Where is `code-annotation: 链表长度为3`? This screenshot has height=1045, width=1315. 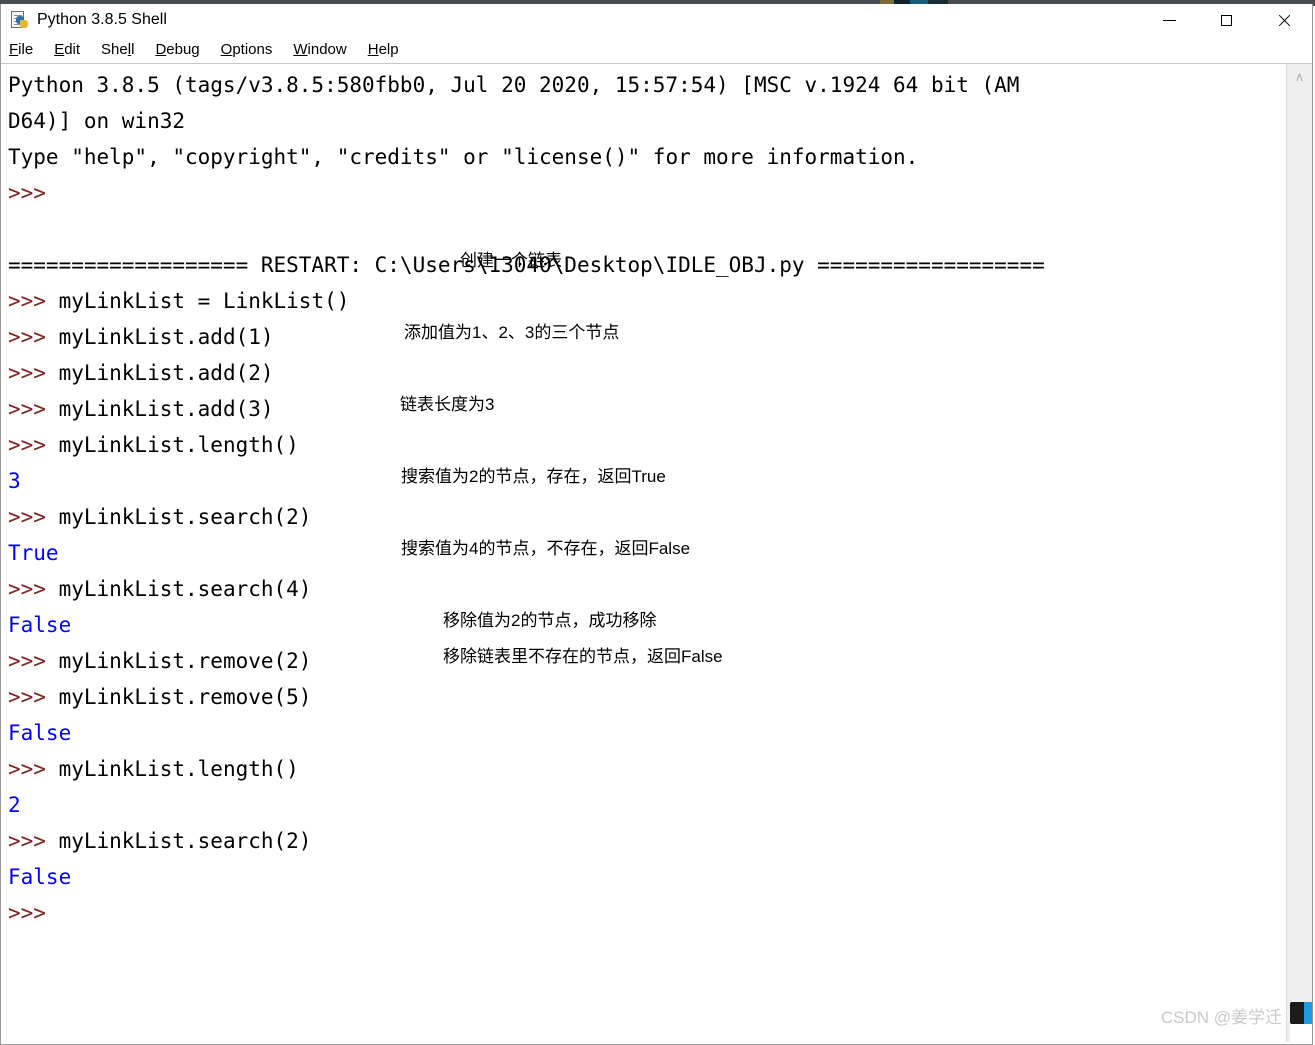 code-annotation: 链表长度为3 is located at coordinates (447, 404).